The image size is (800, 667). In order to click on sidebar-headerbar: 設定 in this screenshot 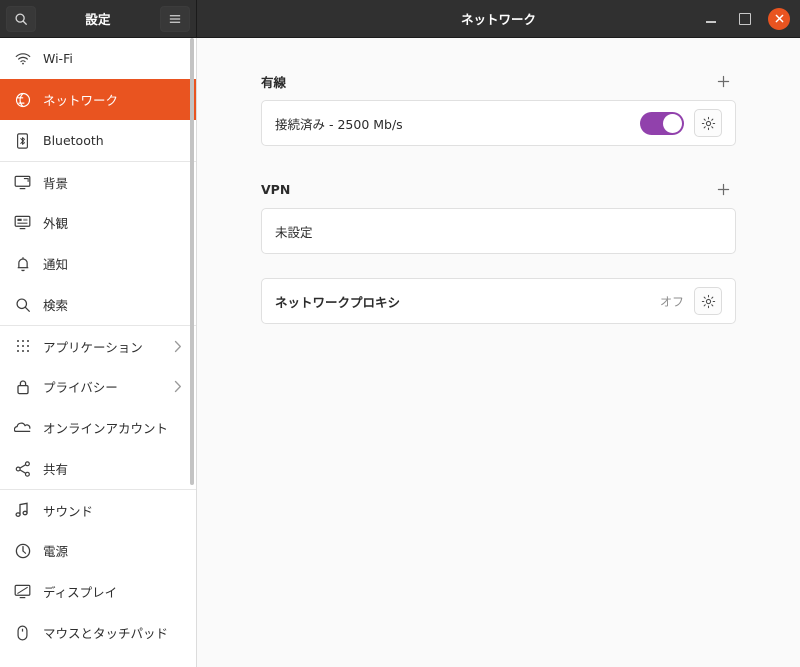, I will do `click(98, 18)`.